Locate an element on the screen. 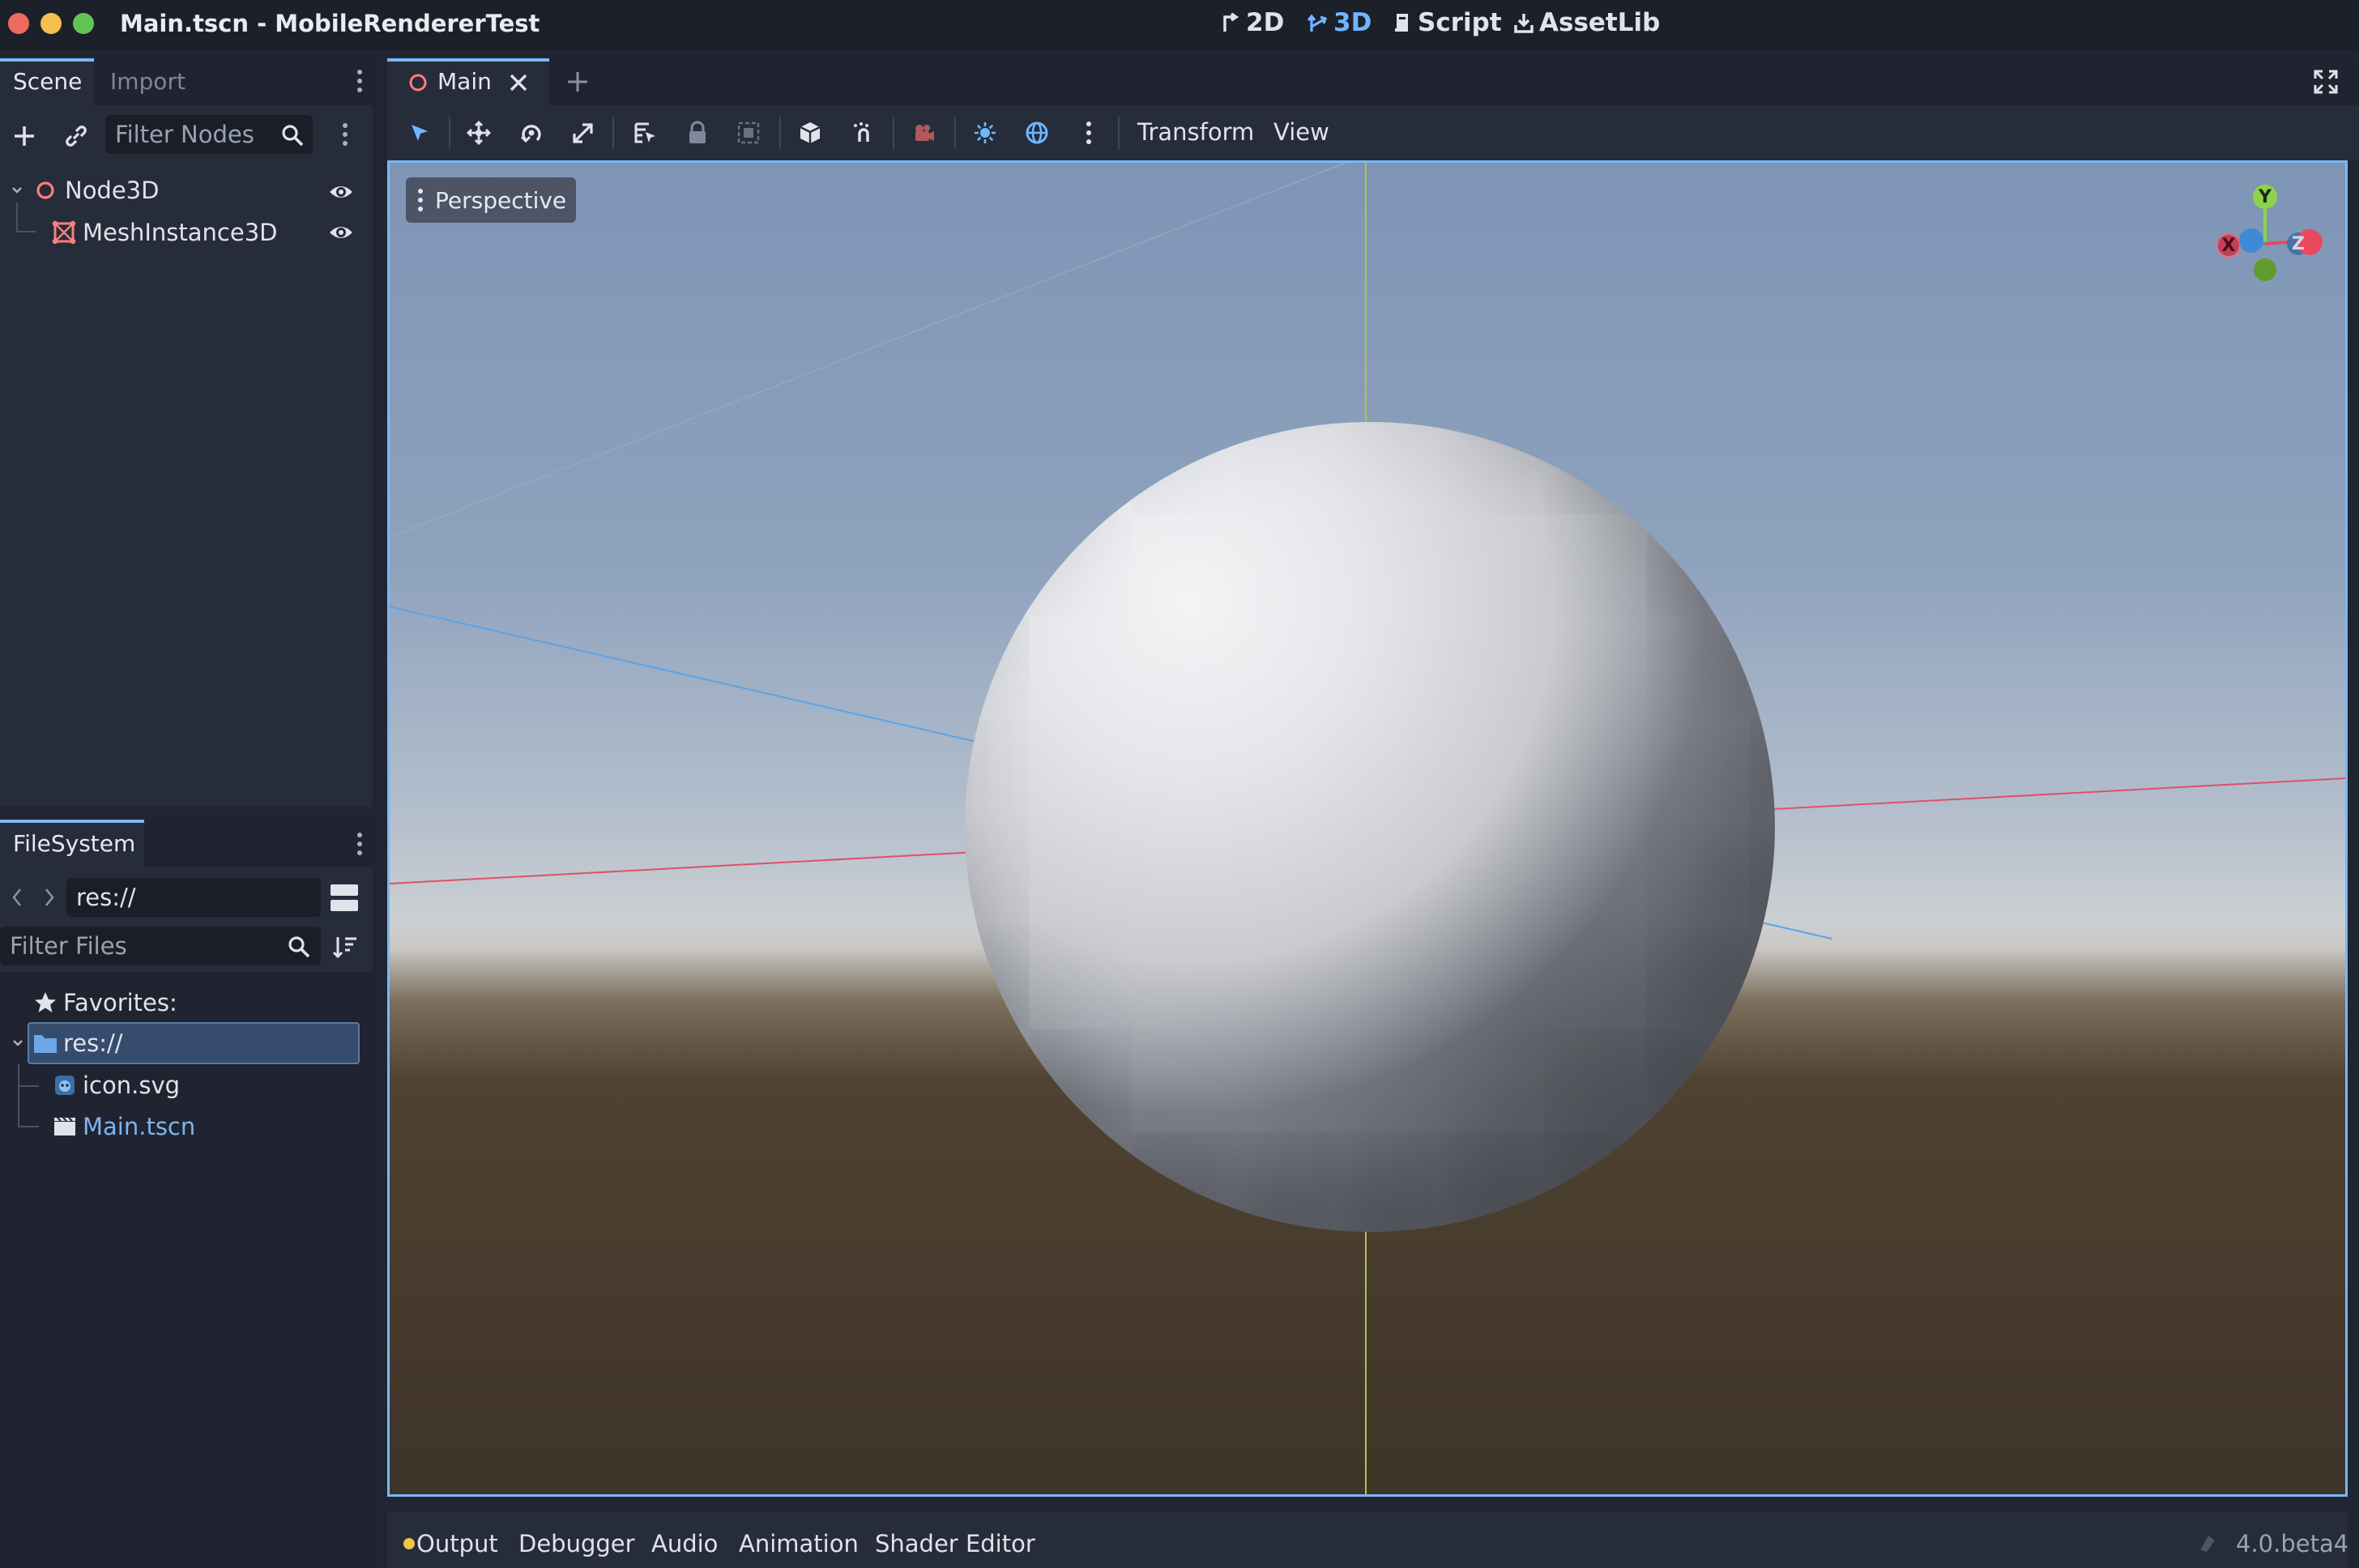 The height and width of the screenshot is (1568, 2359). workspace-script-button: Script is located at coordinates (1446, 22).